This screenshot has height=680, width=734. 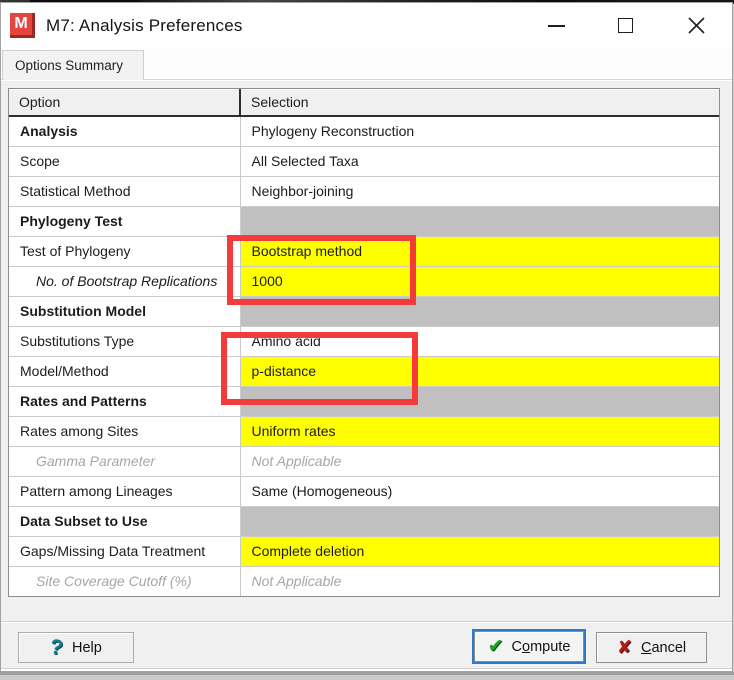 What do you see at coordinates (366, 64) in the screenshot?
I see `tab-strip: Options Summary` at bounding box center [366, 64].